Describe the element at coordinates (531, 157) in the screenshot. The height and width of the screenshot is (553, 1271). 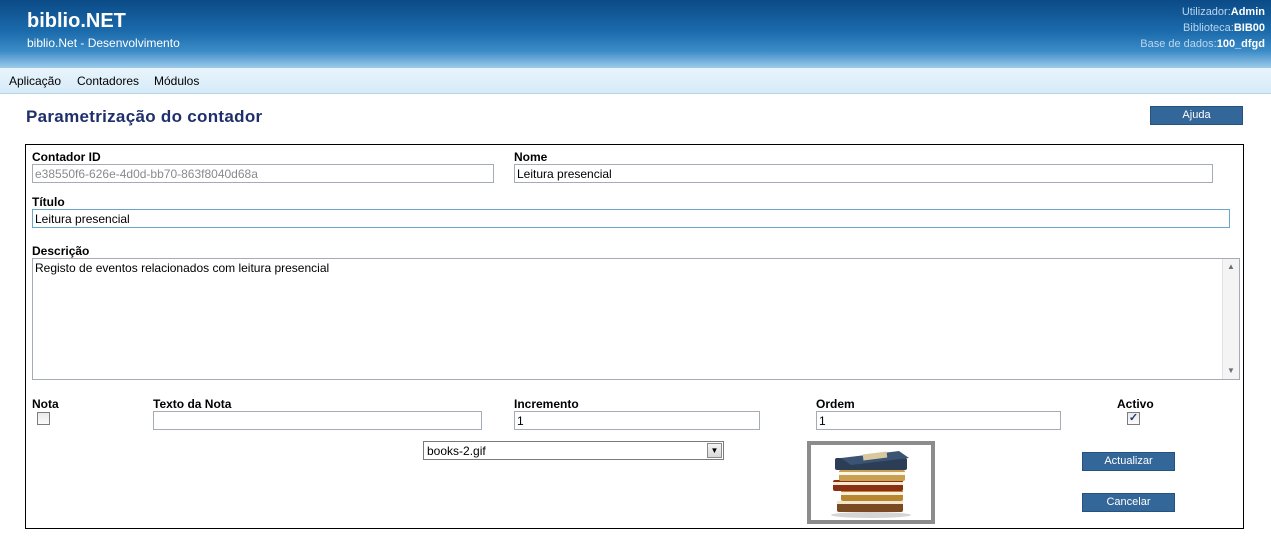
I see `nome-label: Nome` at that location.